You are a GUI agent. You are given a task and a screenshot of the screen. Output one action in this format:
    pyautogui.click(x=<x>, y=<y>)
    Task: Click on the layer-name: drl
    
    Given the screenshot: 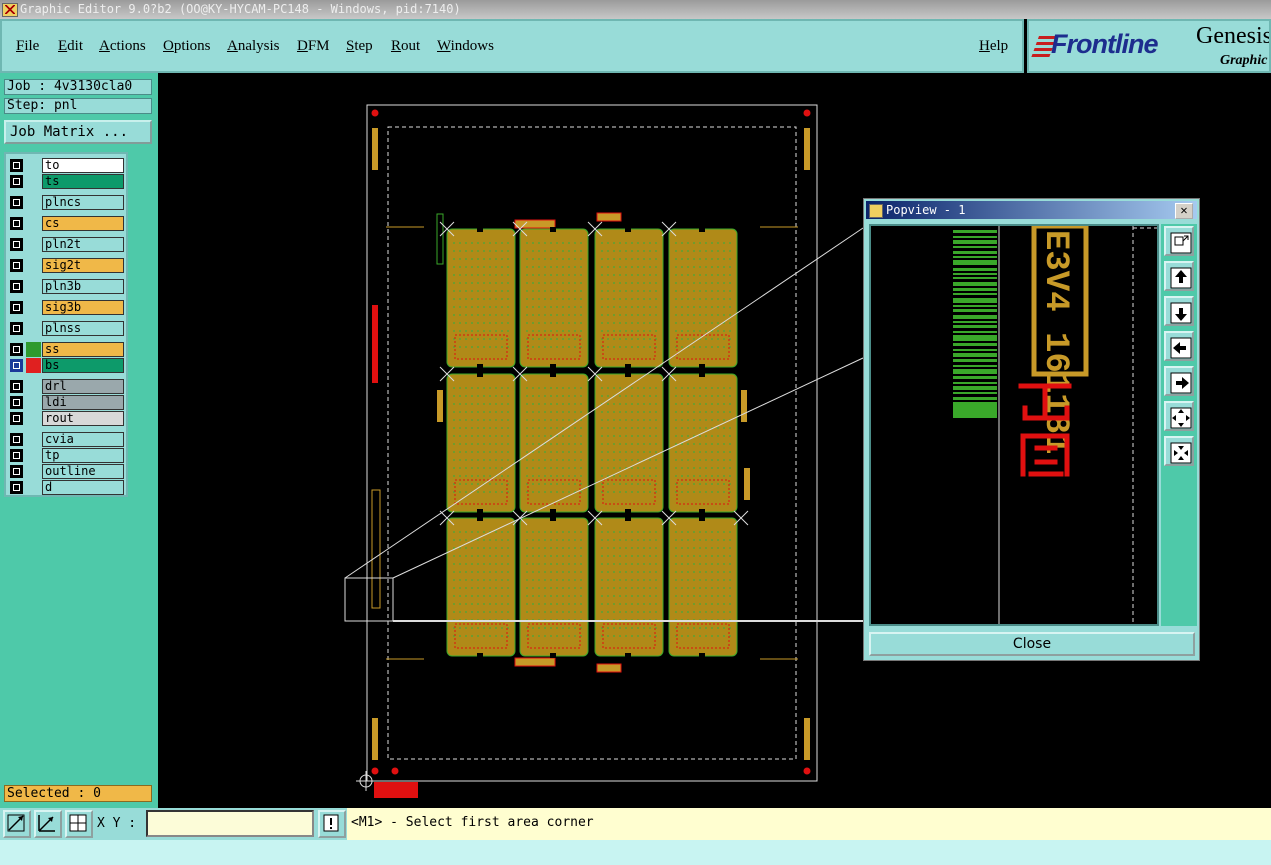 What is the action you would take?
    pyautogui.click(x=83, y=386)
    